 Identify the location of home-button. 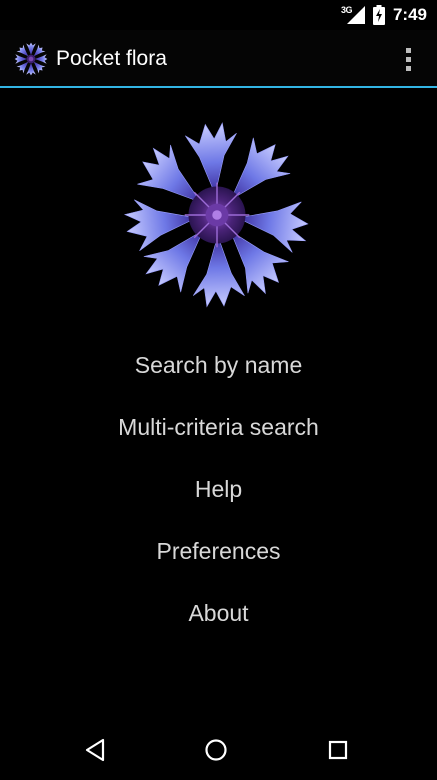
(216, 750).